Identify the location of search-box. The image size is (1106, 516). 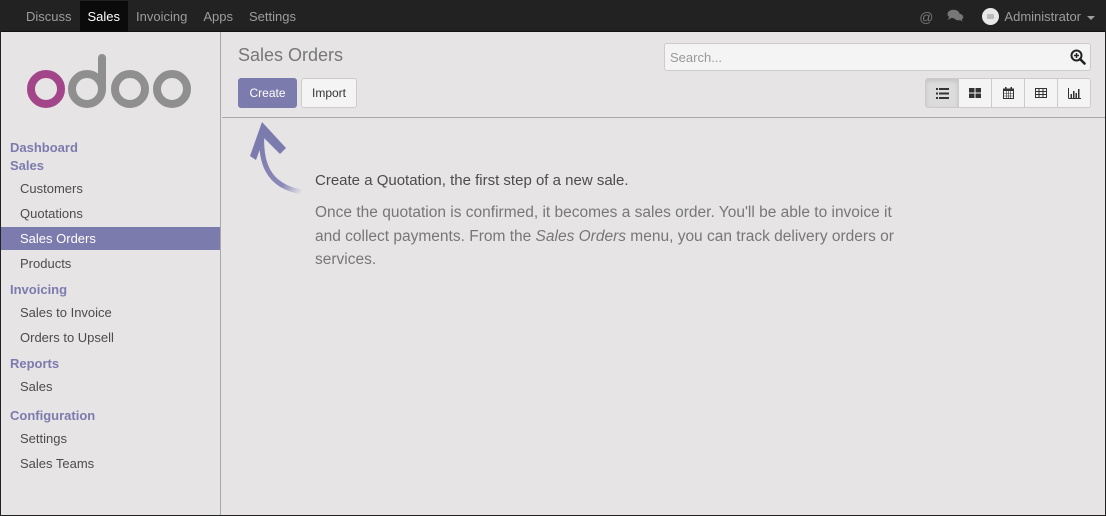
(877, 57).